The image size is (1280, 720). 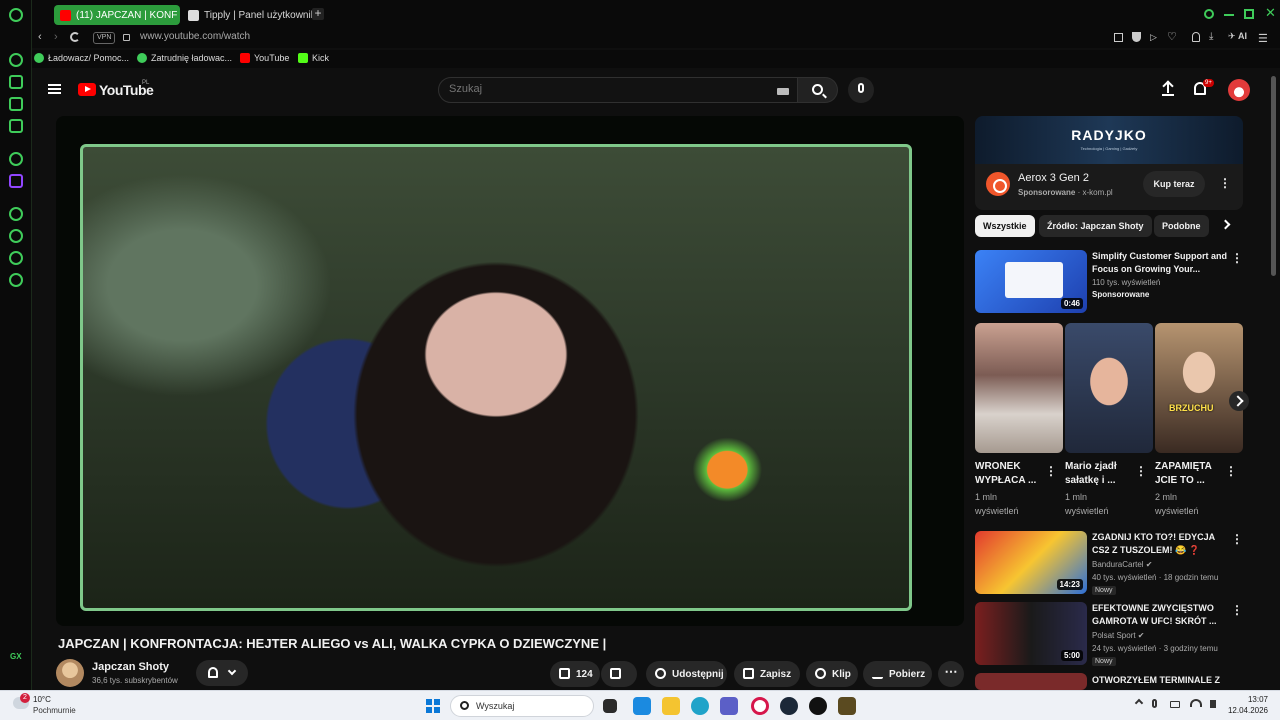 What do you see at coordinates (54, 710) in the screenshot?
I see `weather-description: Pochmurnie` at bounding box center [54, 710].